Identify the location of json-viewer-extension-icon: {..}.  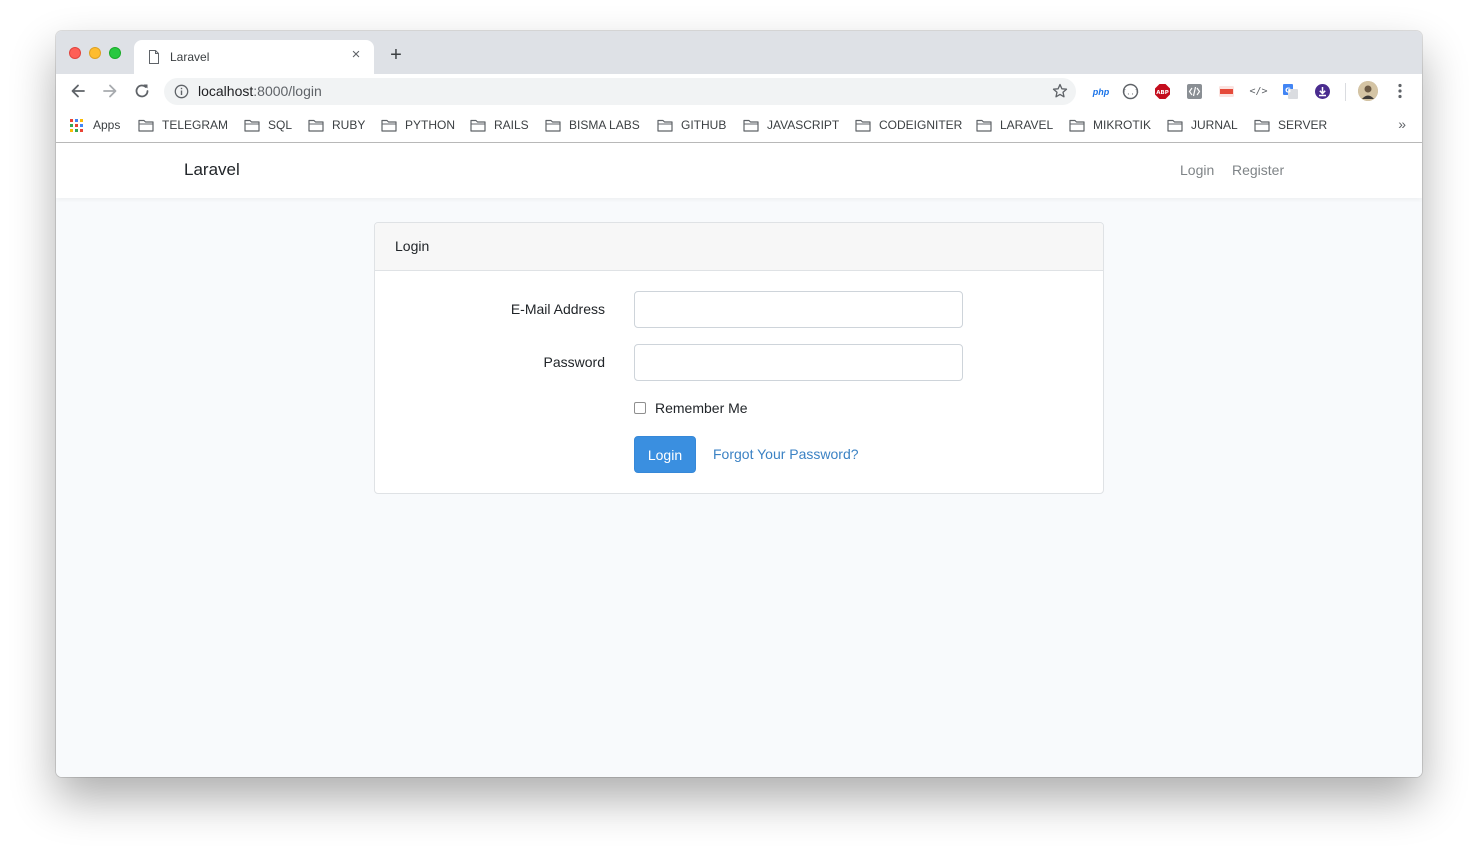
(1130, 91).